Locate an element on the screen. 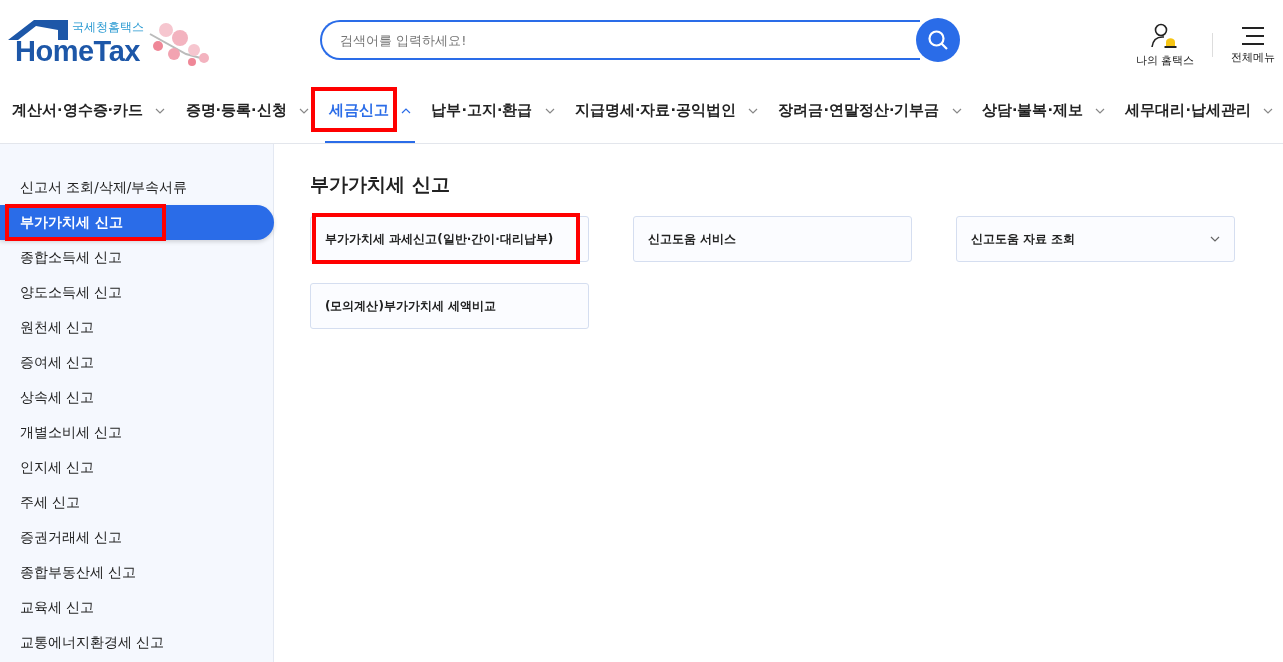 The height and width of the screenshot is (662, 1283). sidebar-item: 교육세 신고 is located at coordinates (137, 607).